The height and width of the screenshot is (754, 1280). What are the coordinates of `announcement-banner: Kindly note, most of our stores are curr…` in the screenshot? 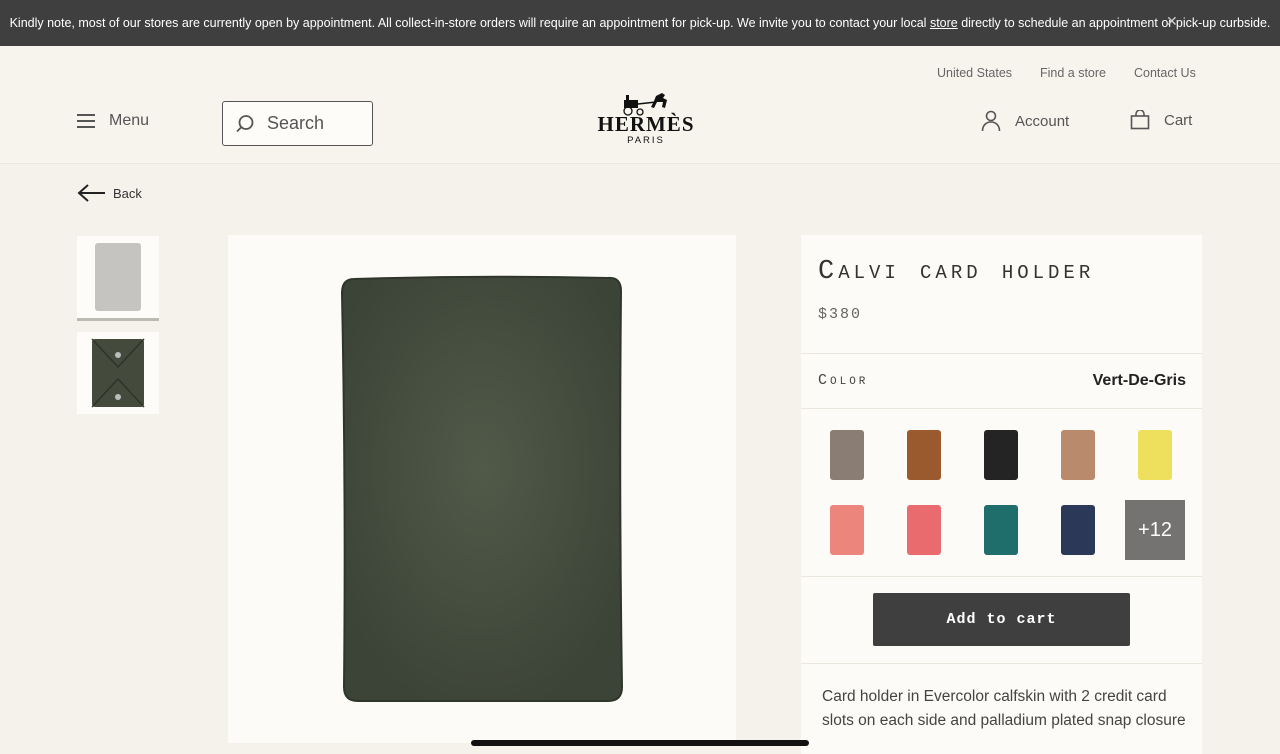 It's located at (640, 23).